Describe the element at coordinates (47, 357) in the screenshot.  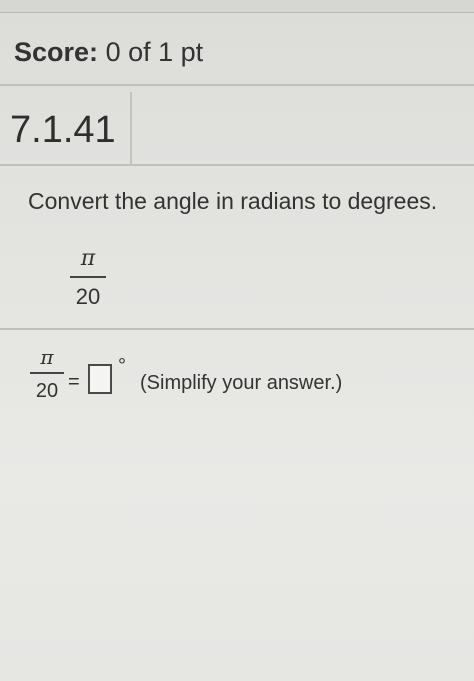
I see `answer-angle-numerator: π` at that location.